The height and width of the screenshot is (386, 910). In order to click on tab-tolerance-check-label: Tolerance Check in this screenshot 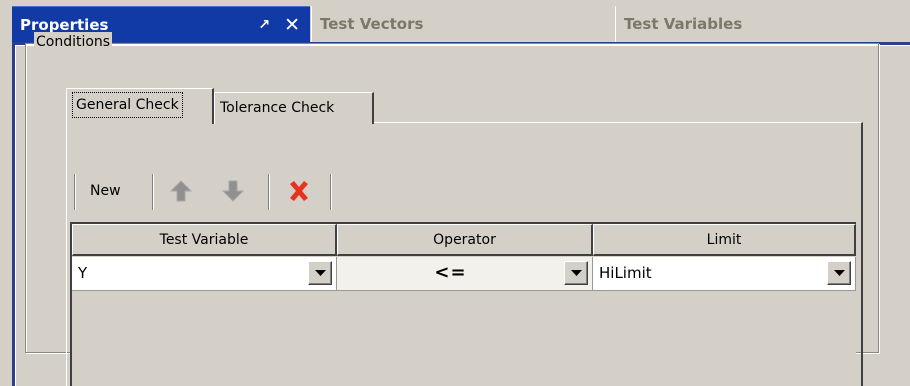, I will do `click(277, 108)`.